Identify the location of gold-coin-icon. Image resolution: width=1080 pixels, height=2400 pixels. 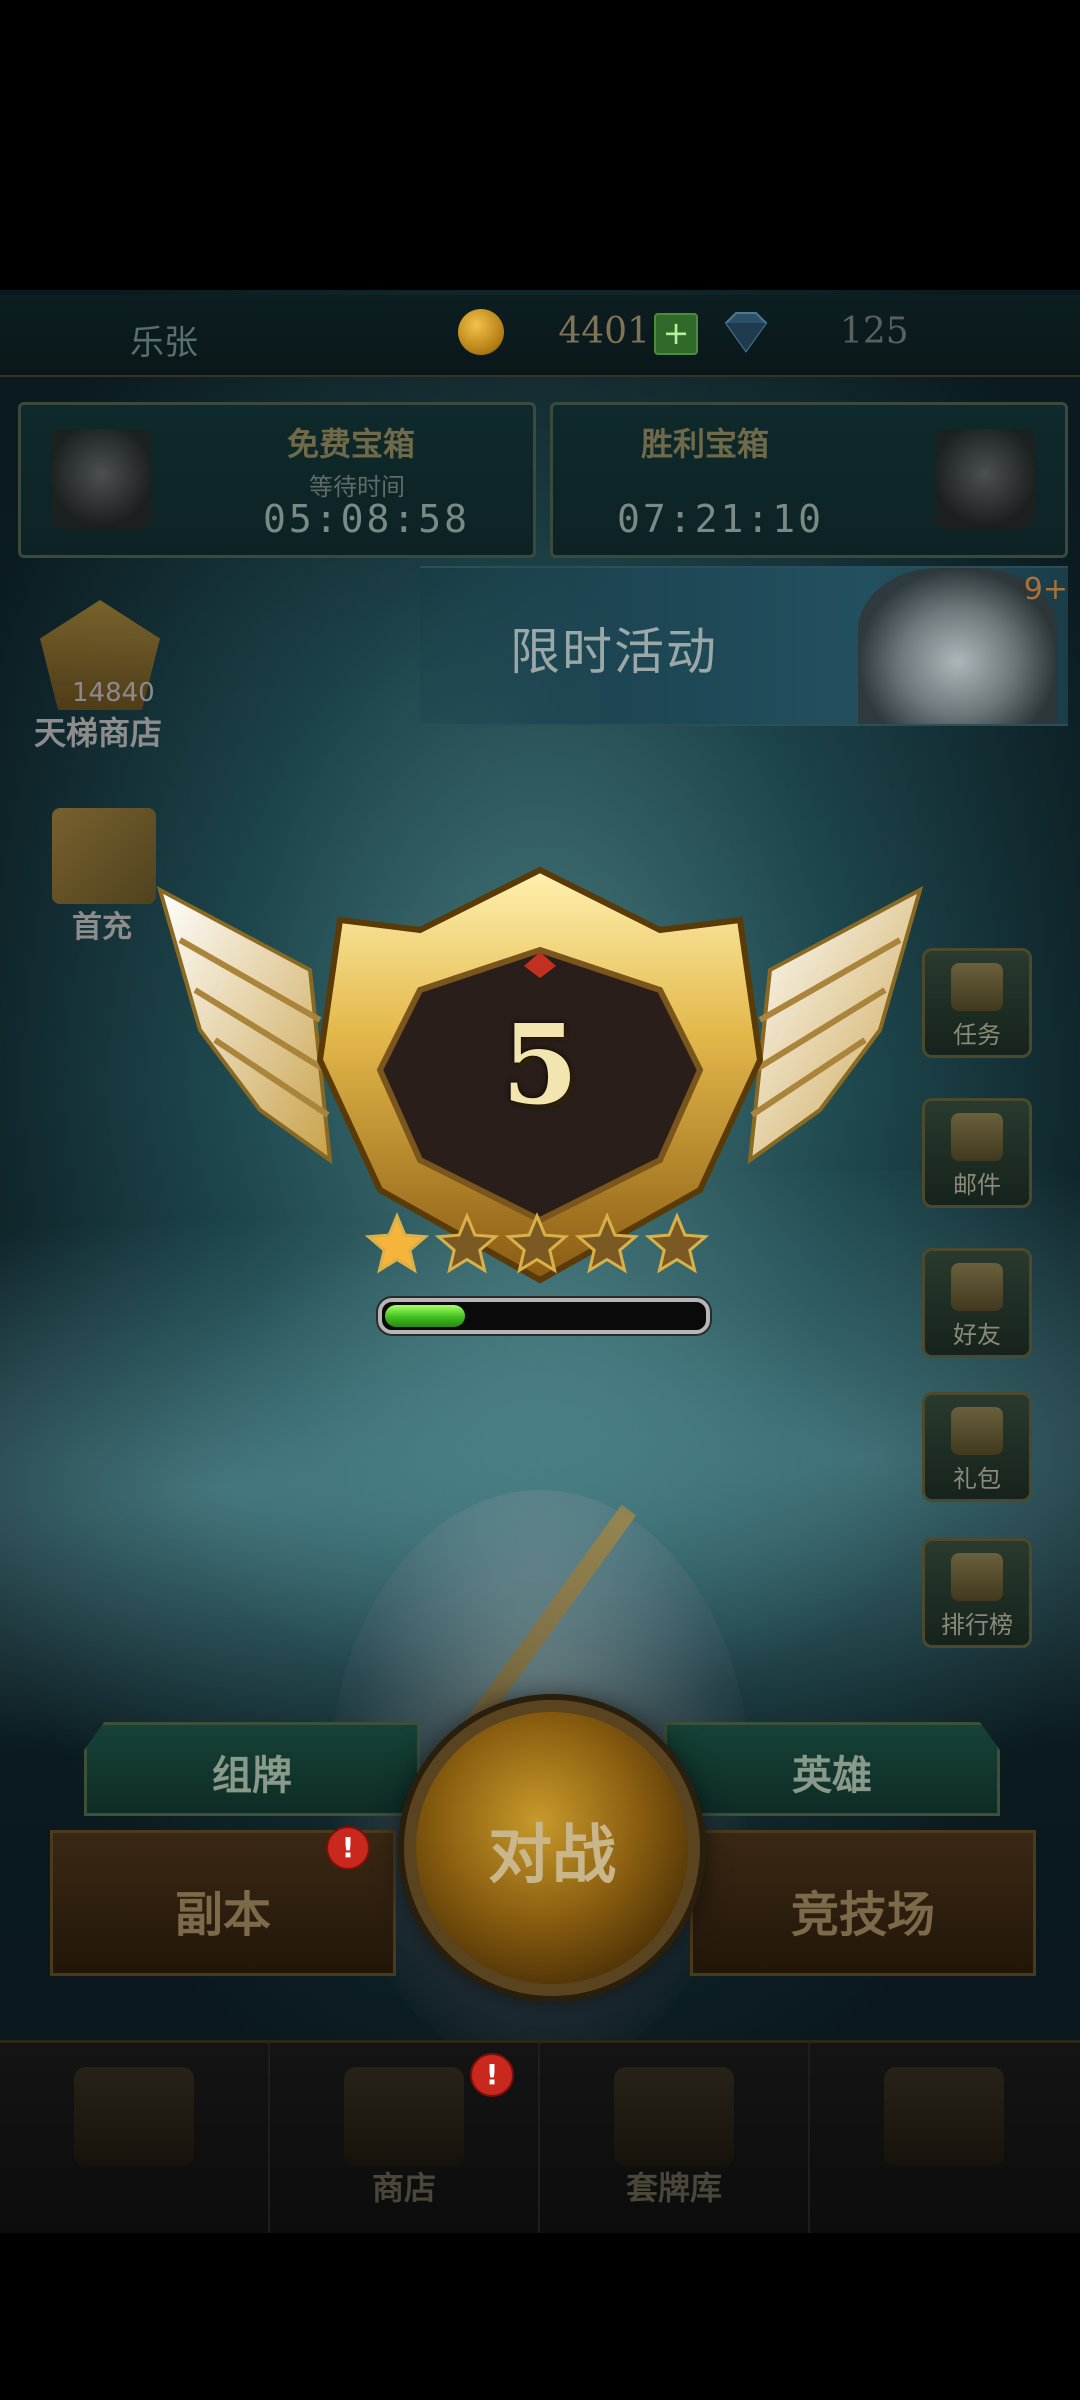
(481, 332).